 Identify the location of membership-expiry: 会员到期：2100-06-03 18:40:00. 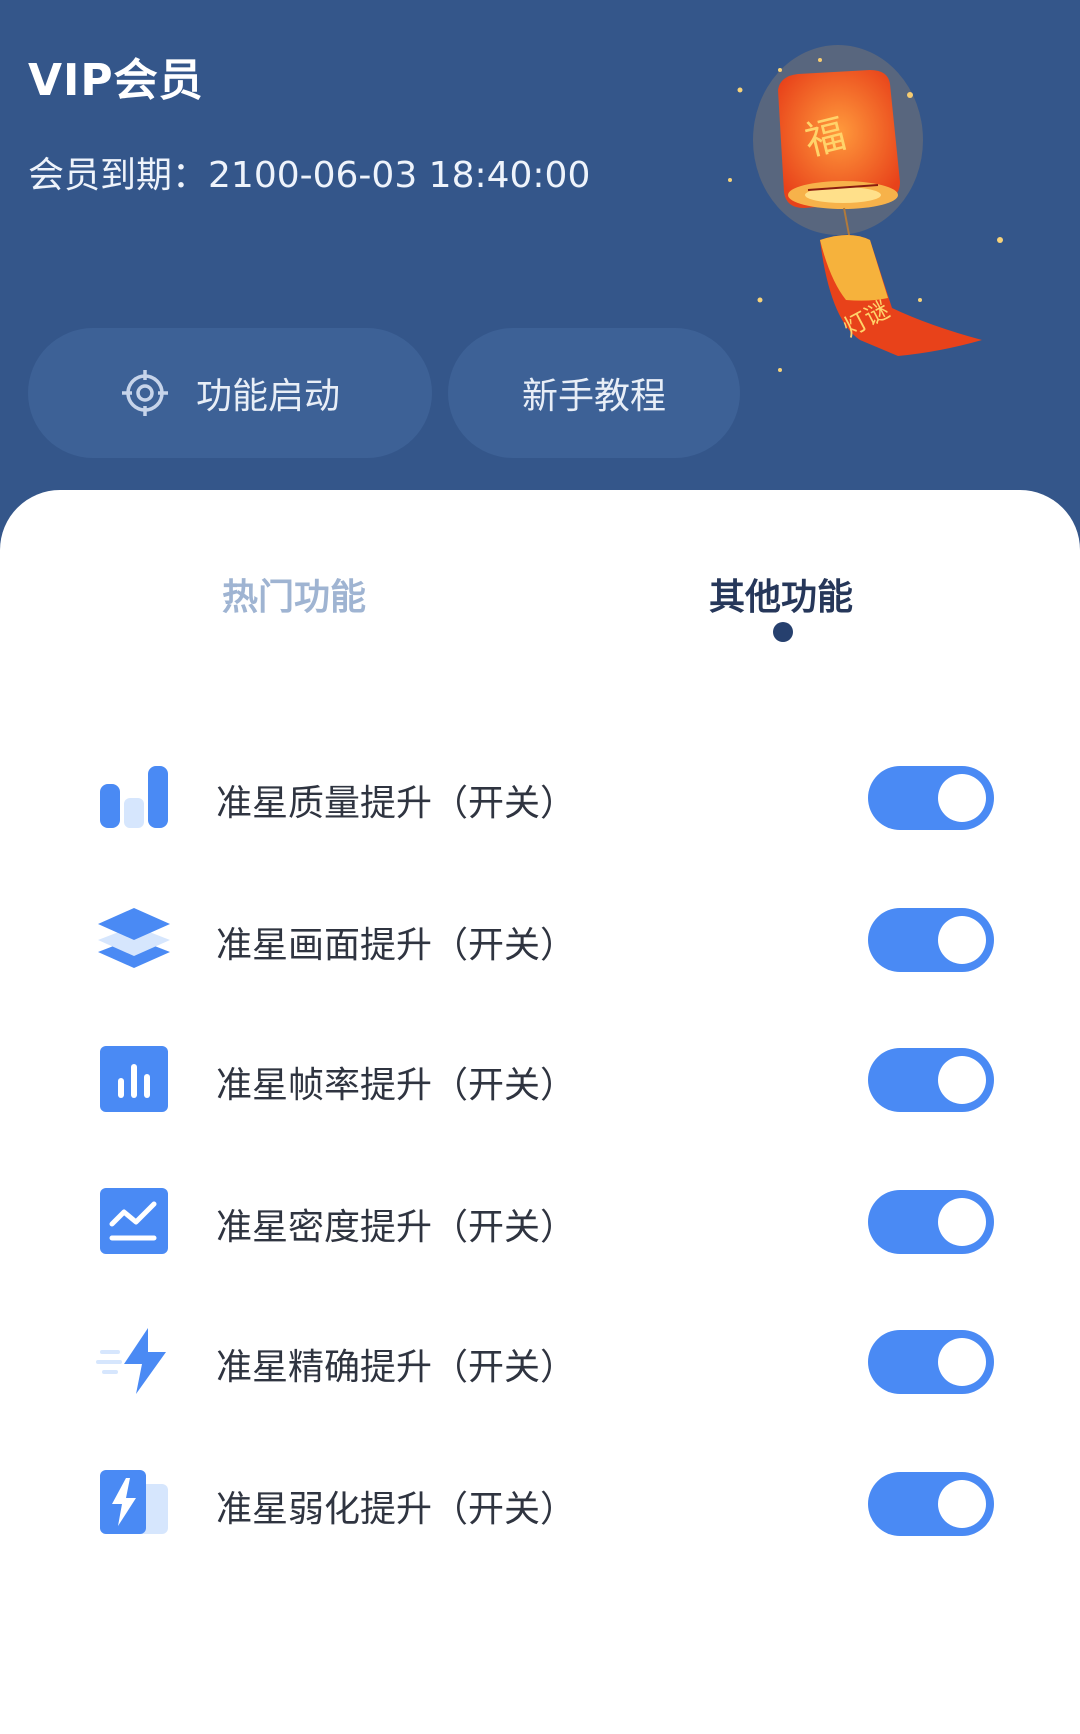
(309, 172).